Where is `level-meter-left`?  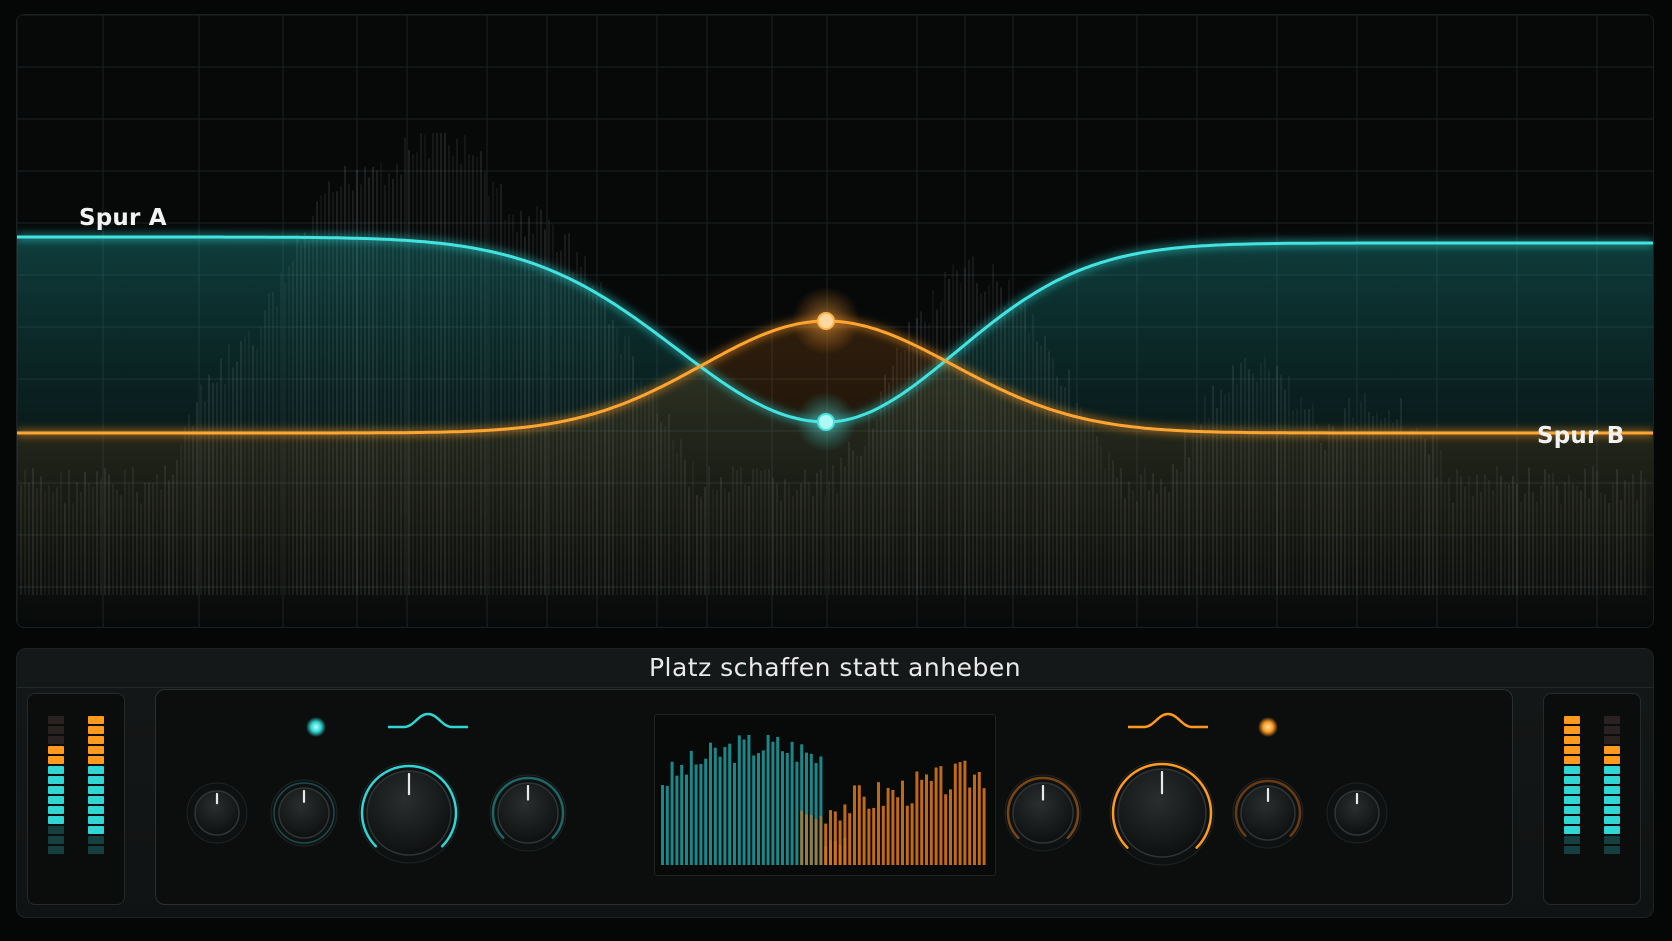 level-meter-left is located at coordinates (76, 799).